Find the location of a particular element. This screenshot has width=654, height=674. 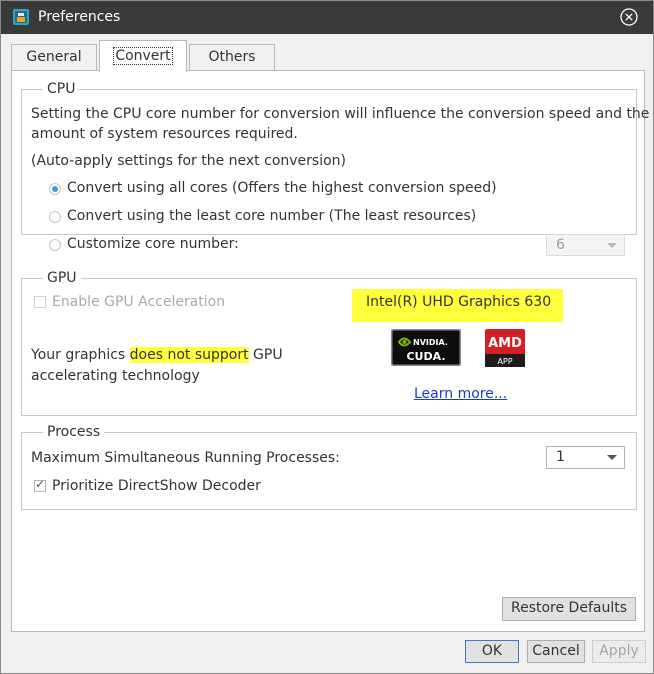

checkmark-icon: ✓ is located at coordinates (40, 484).